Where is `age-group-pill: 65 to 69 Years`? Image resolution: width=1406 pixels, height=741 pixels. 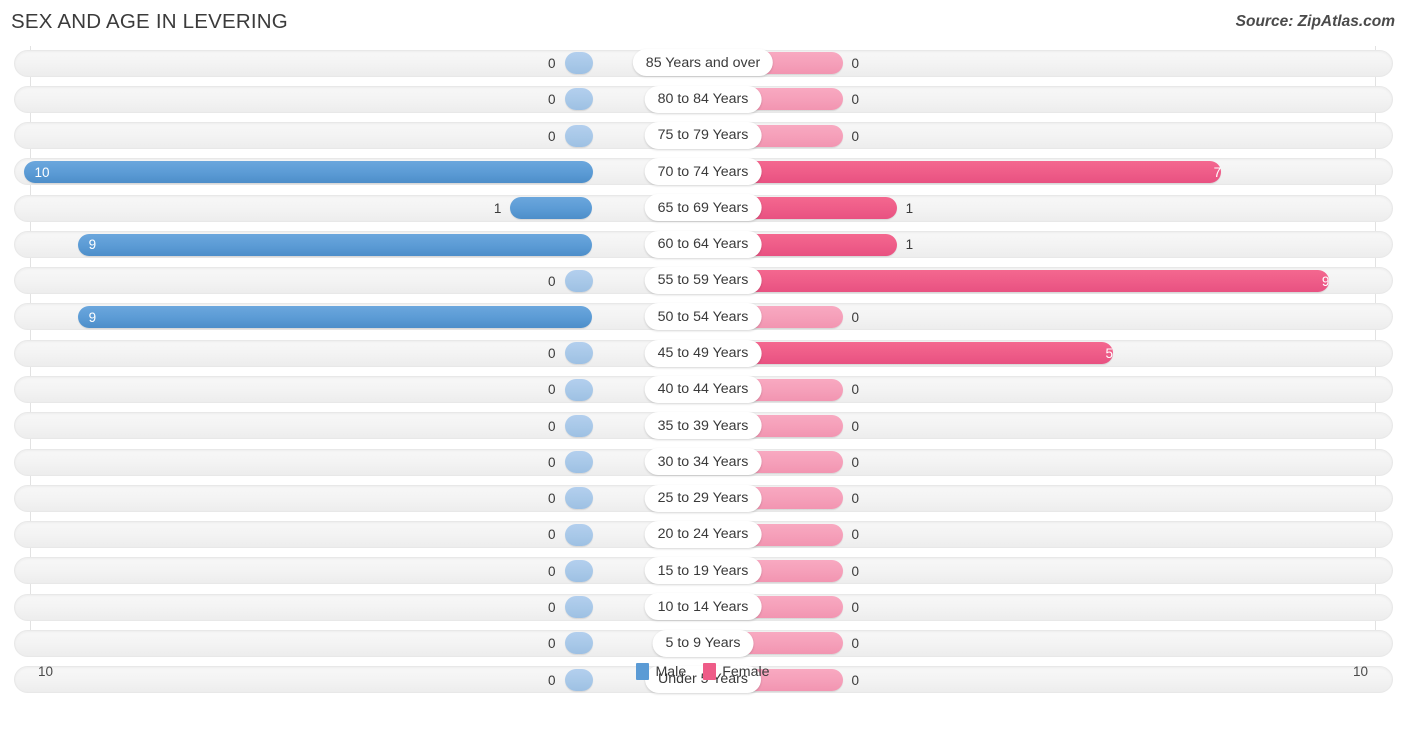 age-group-pill: 65 to 69 Years is located at coordinates (703, 208).